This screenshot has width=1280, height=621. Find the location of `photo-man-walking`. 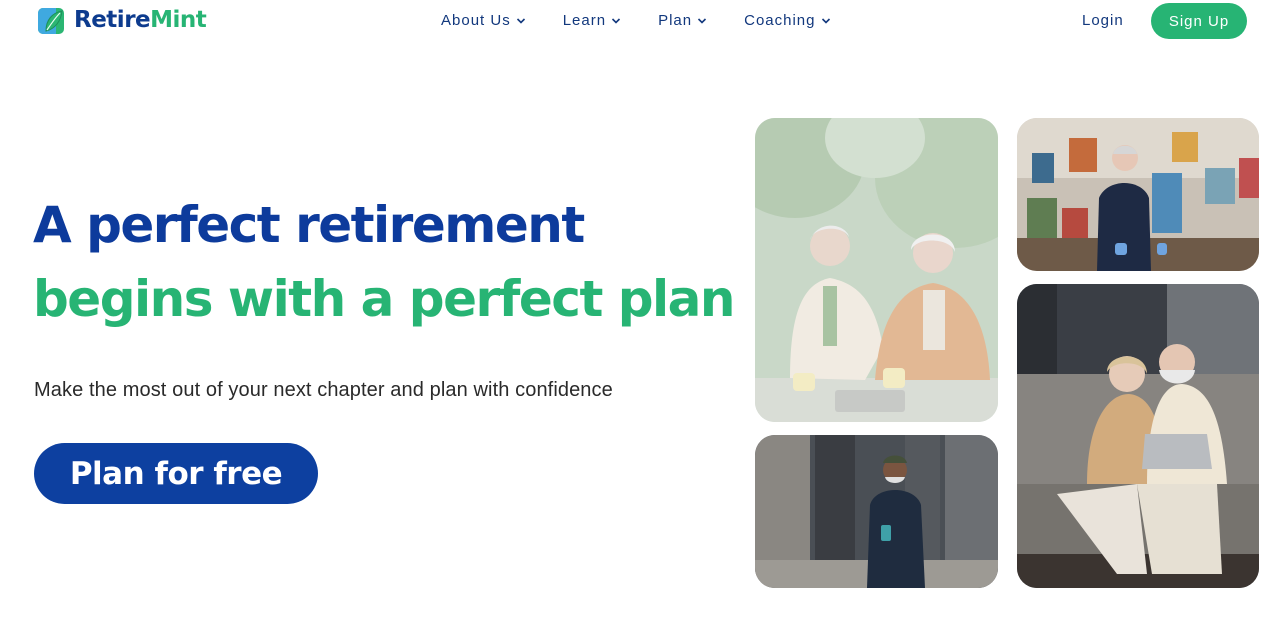

photo-man-walking is located at coordinates (876, 511).